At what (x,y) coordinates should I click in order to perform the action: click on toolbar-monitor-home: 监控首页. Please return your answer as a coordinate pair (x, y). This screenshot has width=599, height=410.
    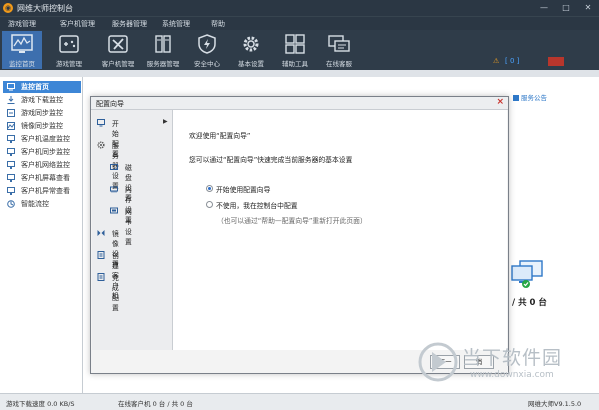
    Looking at the image, I should click on (22, 50).